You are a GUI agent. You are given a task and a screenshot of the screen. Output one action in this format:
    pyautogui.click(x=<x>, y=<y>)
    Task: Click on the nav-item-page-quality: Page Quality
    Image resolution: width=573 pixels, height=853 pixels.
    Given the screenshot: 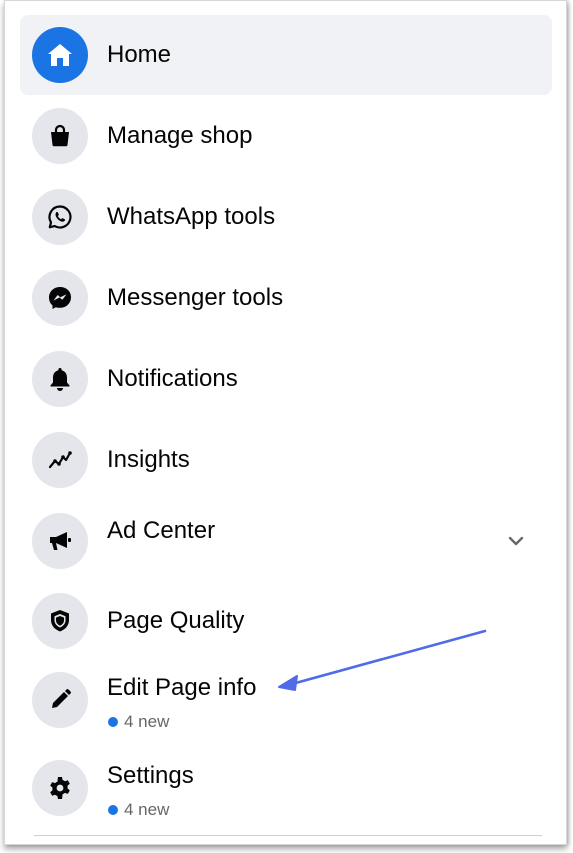 What is the action you would take?
    pyautogui.click(x=286, y=621)
    